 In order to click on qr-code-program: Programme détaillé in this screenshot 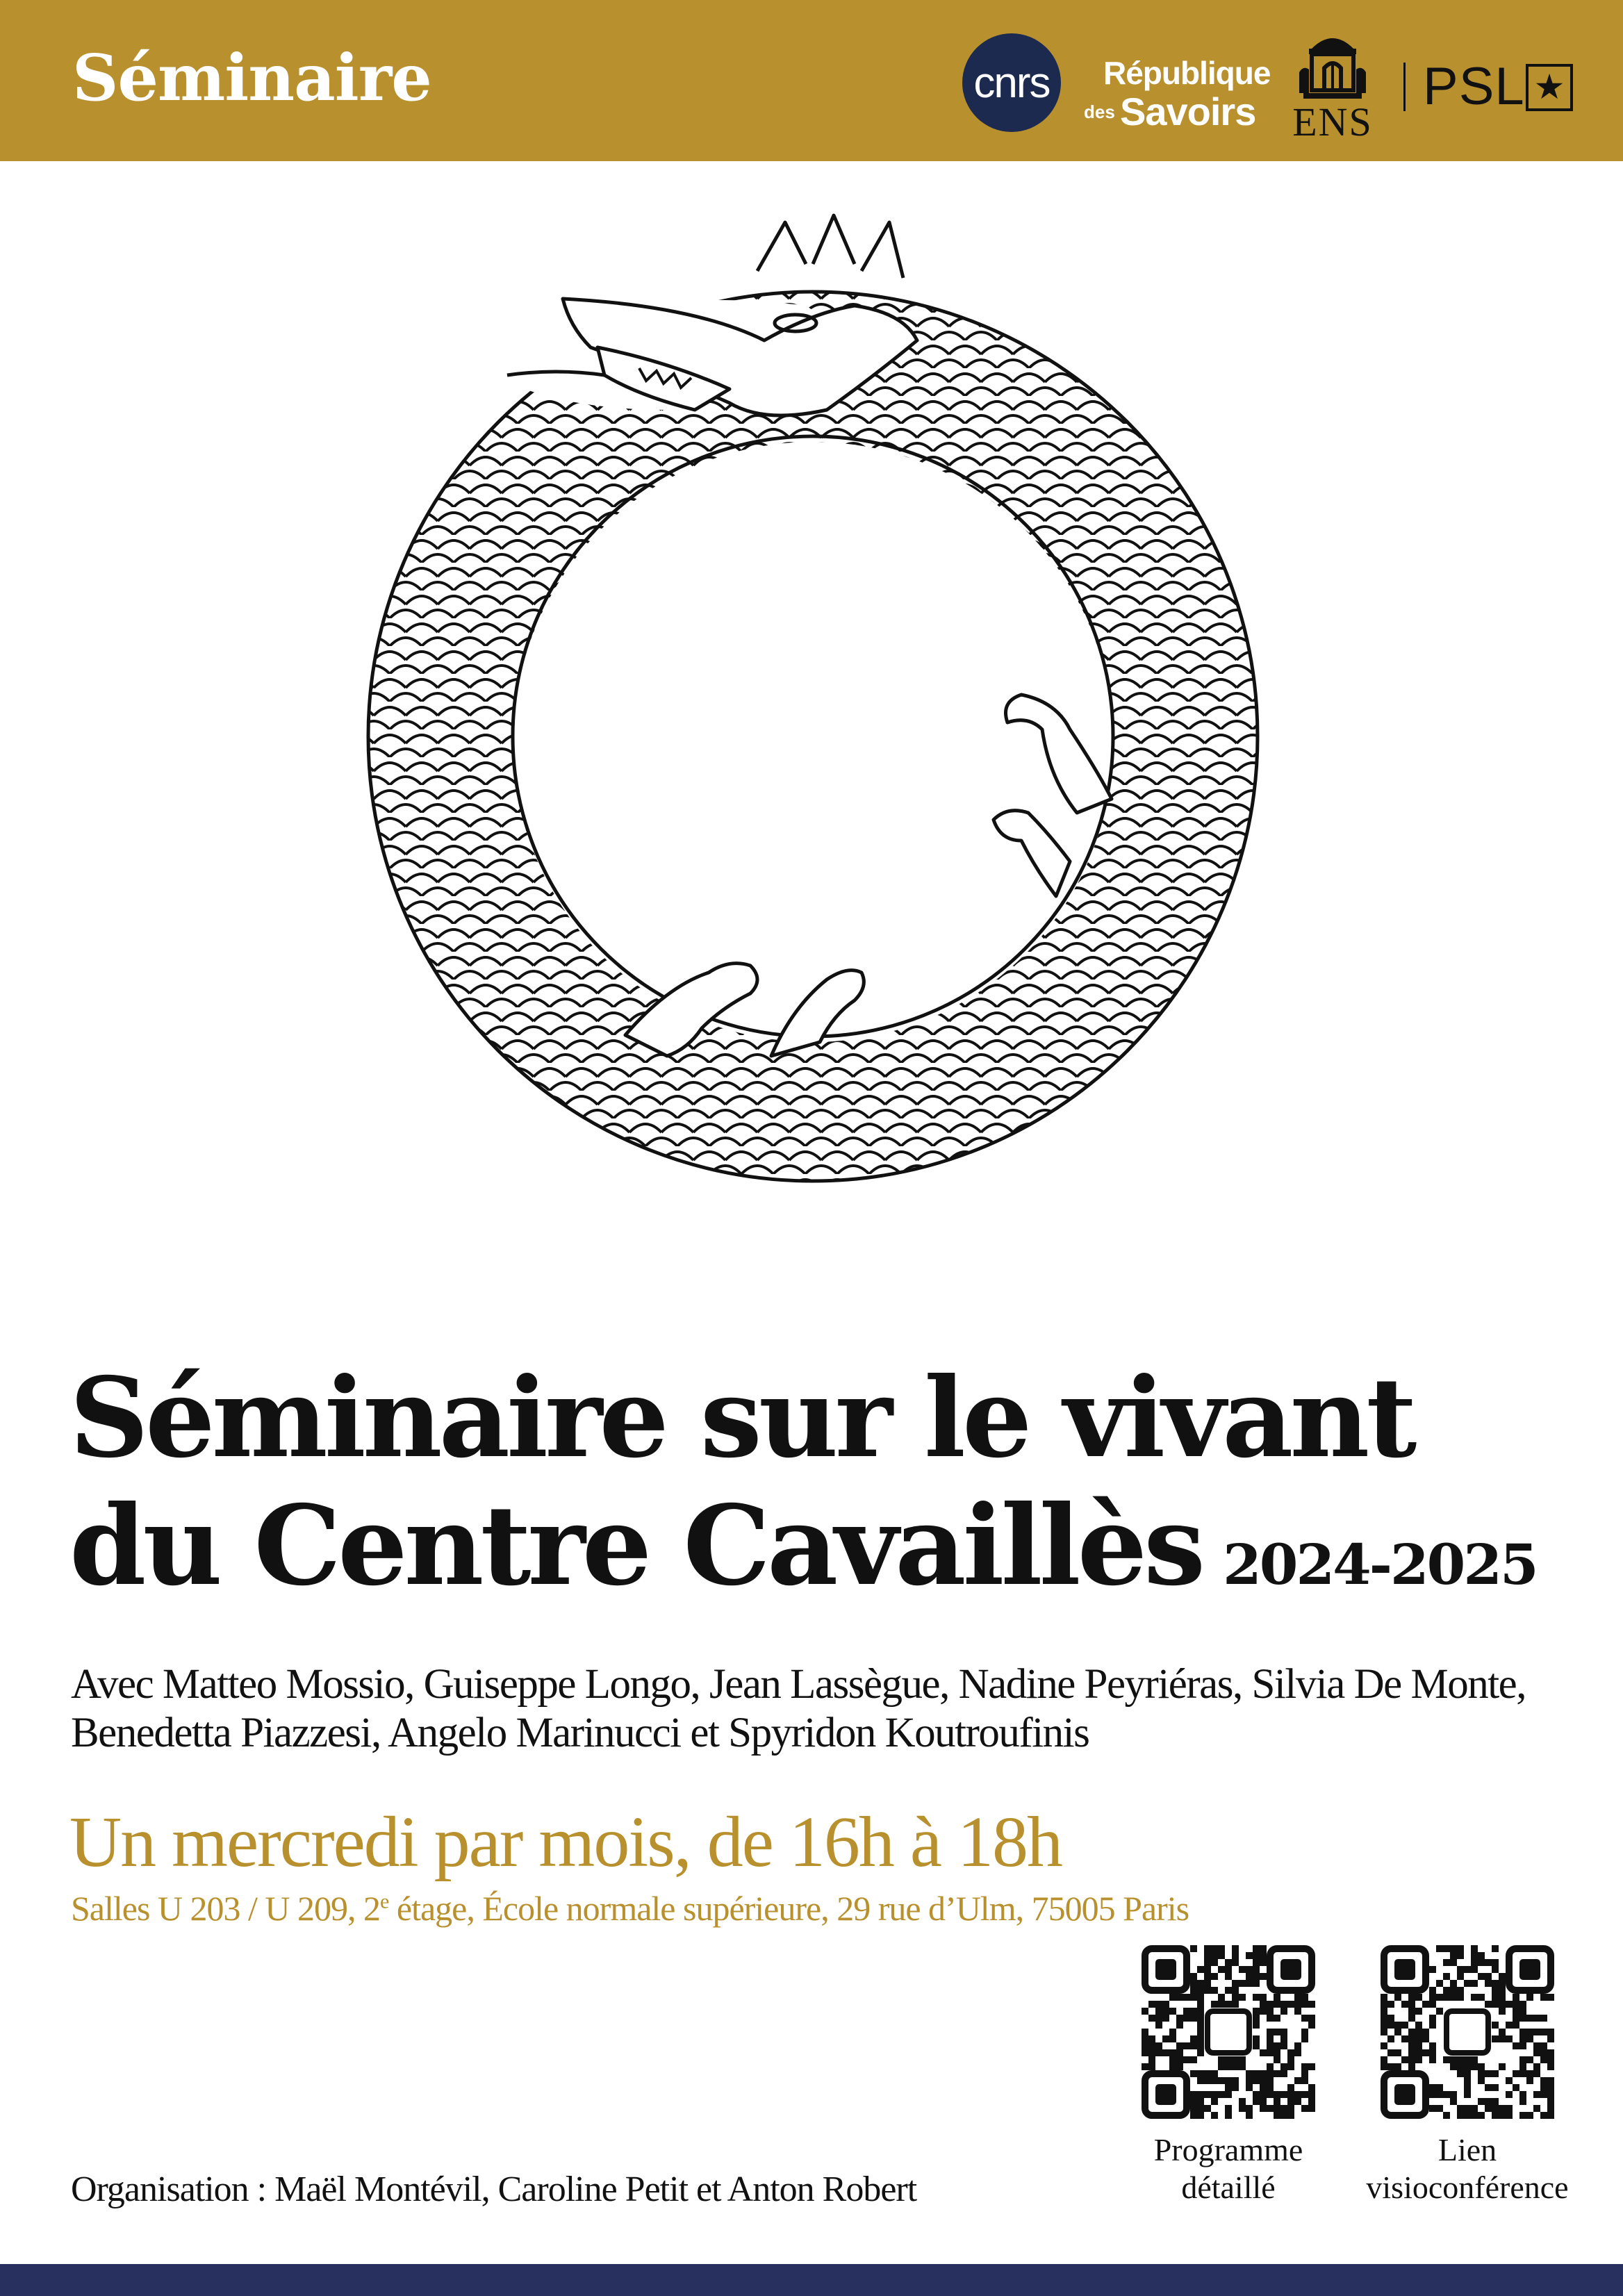, I will do `click(1228, 2075)`.